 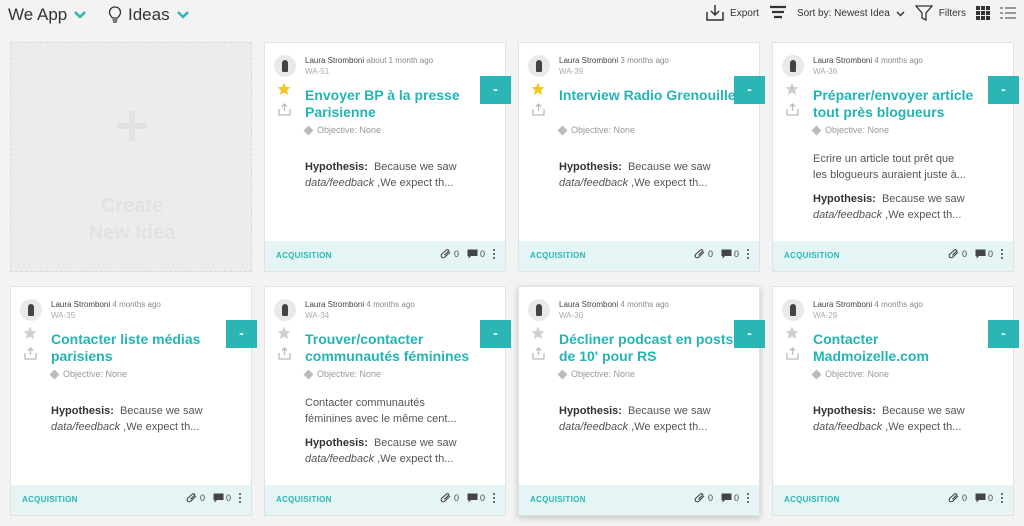 I want to click on sort-dropdown: Sort by: Newest Idea, so click(x=851, y=13).